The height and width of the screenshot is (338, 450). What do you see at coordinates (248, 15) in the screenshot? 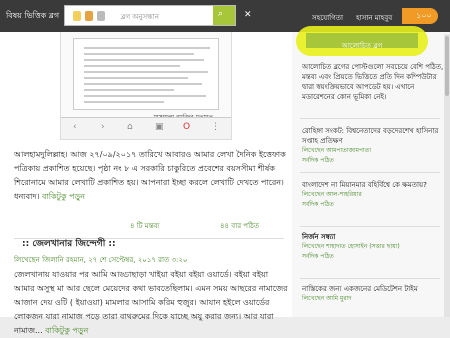
I see `close-icon: ✕` at bounding box center [248, 15].